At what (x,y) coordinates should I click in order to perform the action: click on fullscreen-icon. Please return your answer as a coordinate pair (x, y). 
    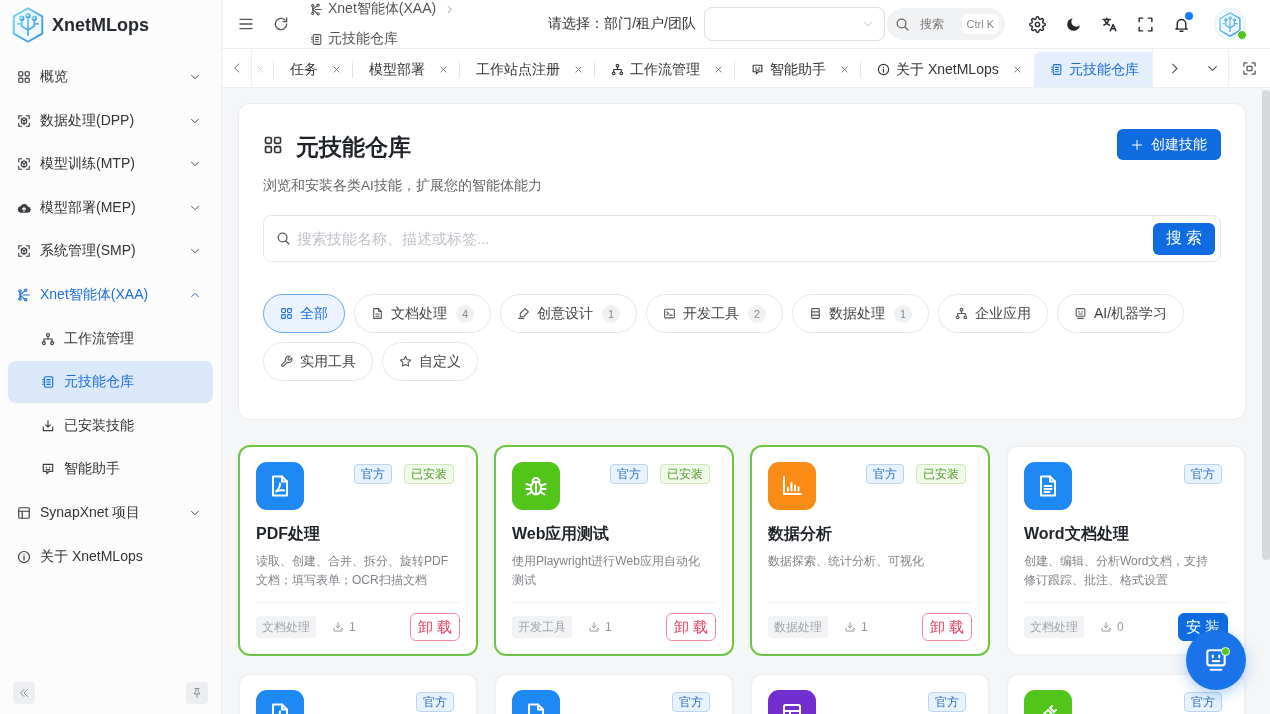
    Looking at the image, I should click on (1145, 24).